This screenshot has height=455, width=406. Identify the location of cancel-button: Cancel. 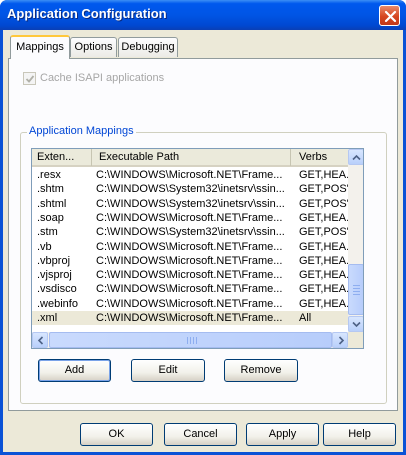
(200, 434).